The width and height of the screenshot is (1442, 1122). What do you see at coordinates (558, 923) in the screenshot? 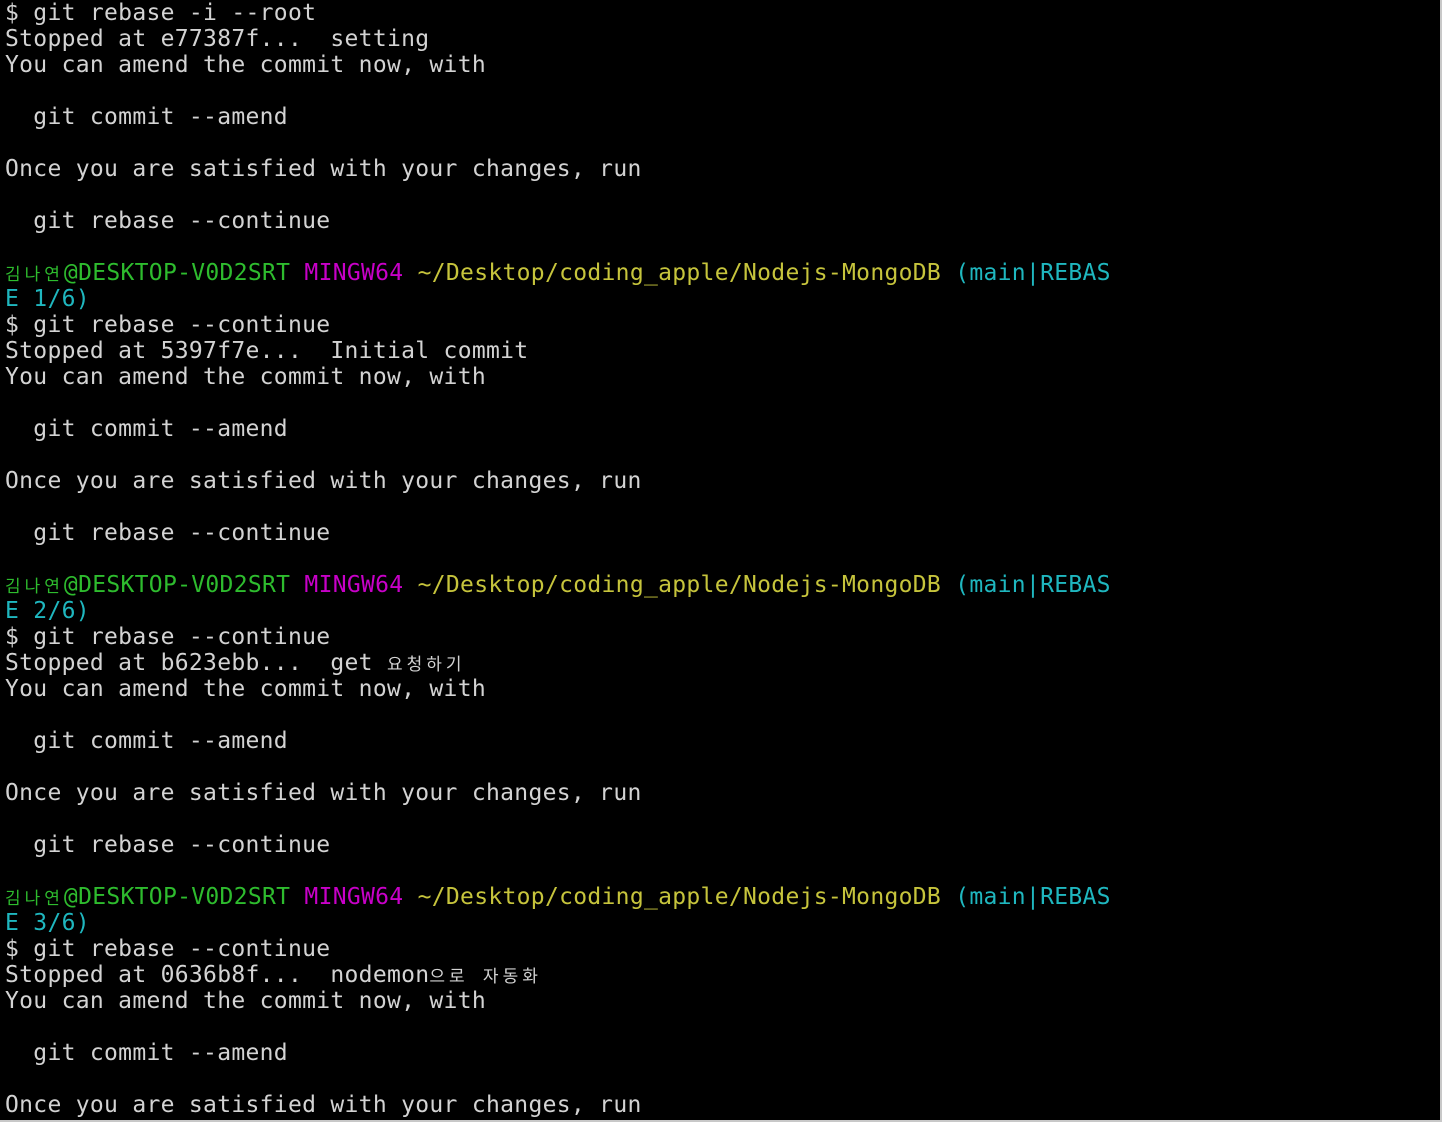
I see `shell-prompt-continuation: E 3/6)` at bounding box center [558, 923].